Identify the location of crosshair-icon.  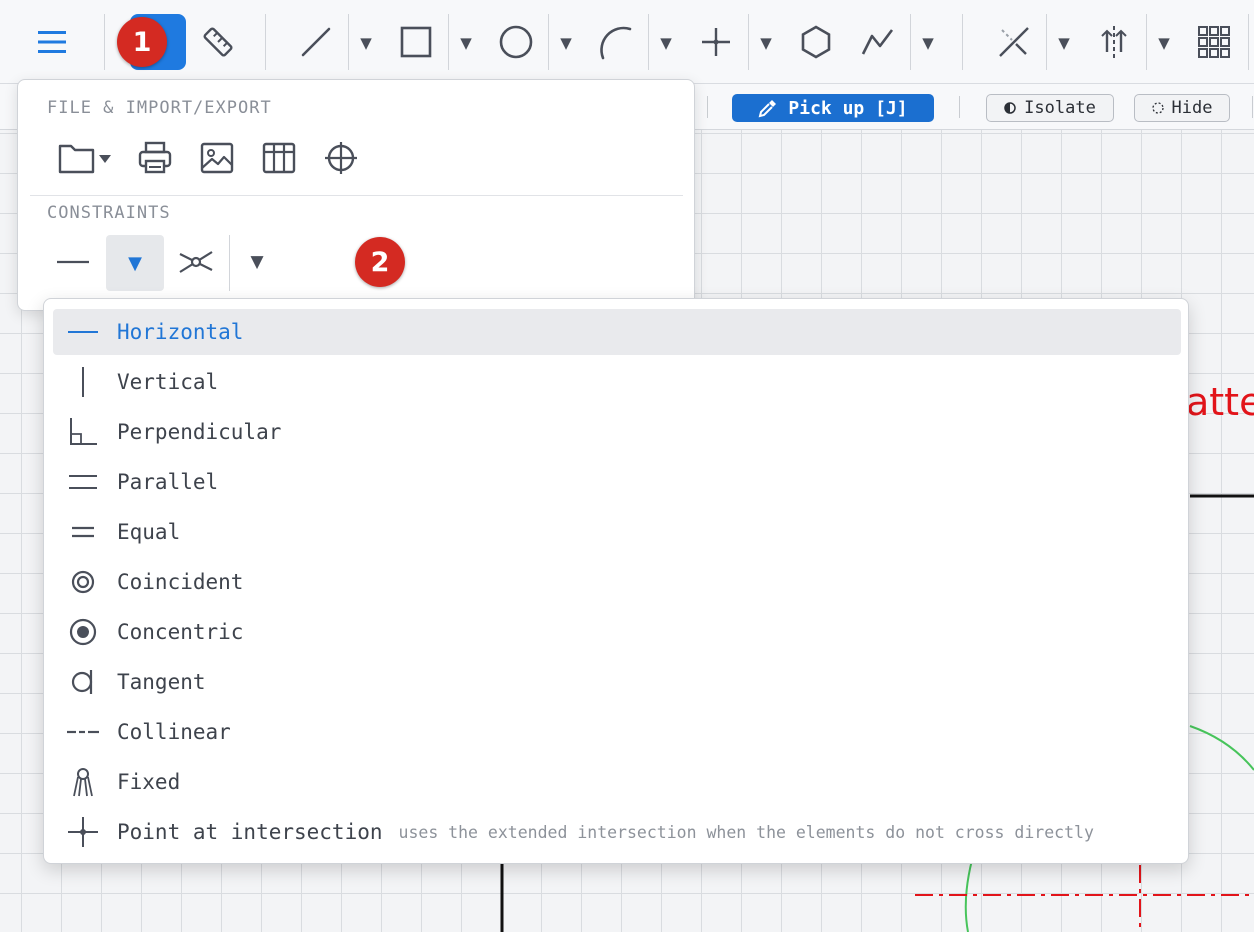
(341, 158).